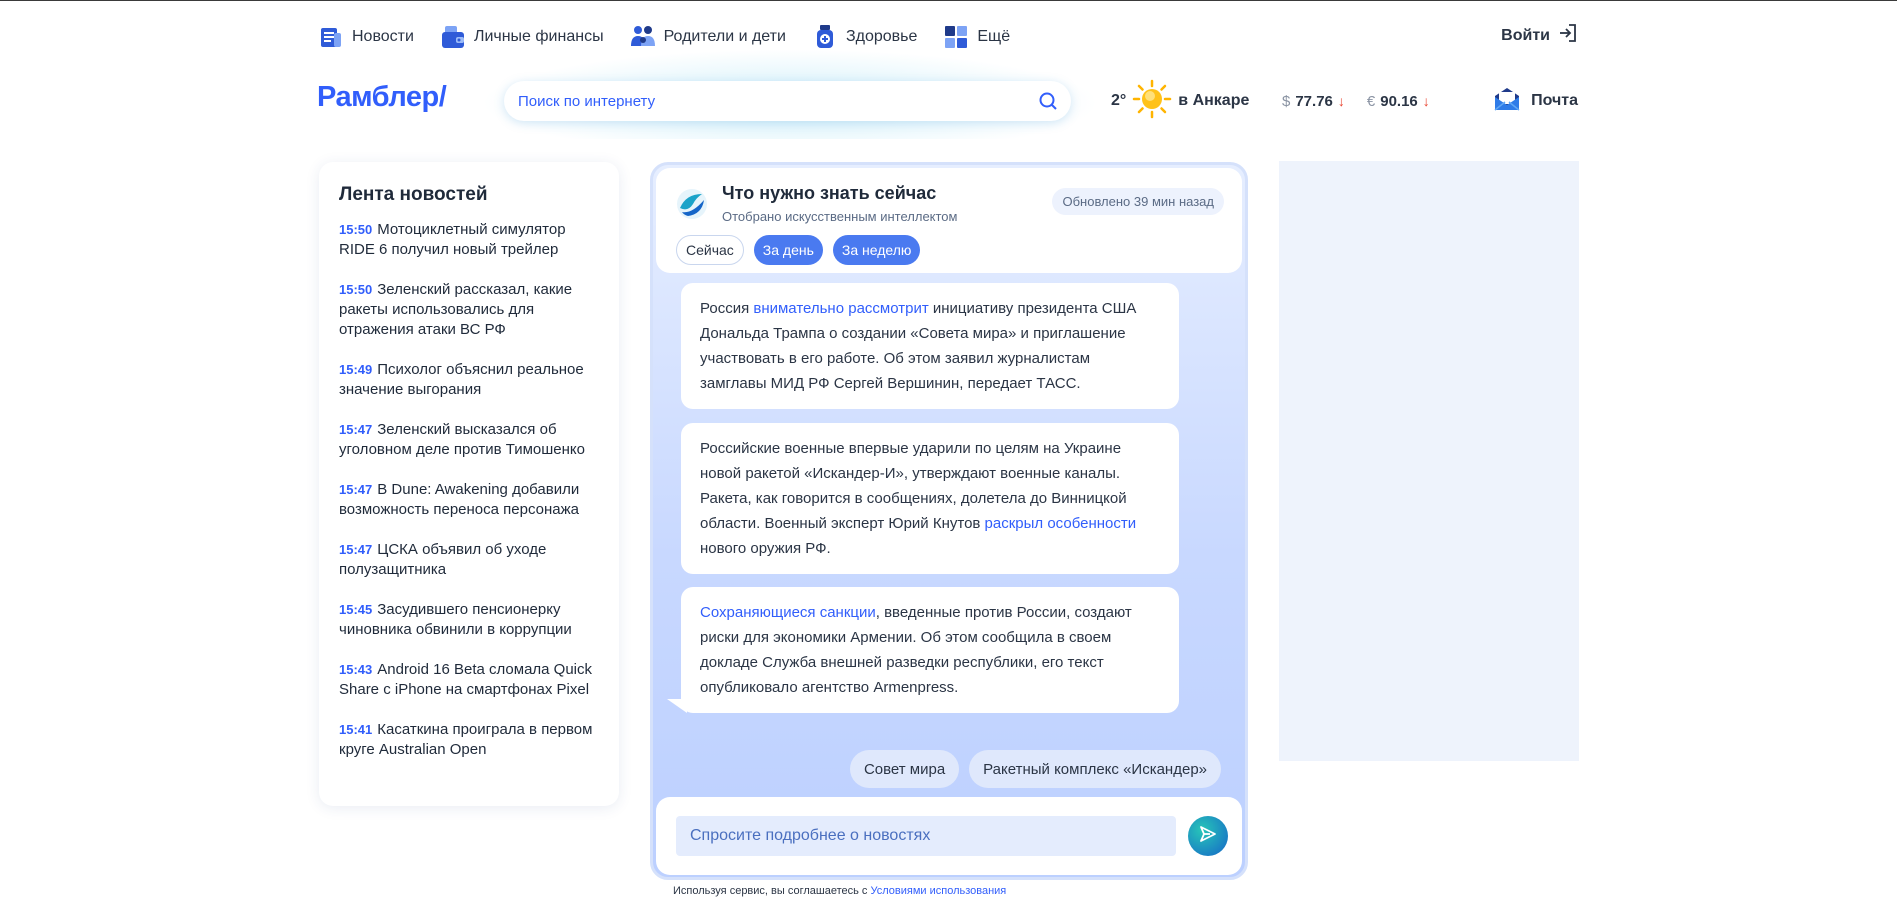 This screenshot has height=904, width=1897. I want to click on ai-assistant-icon, so click(692, 204).